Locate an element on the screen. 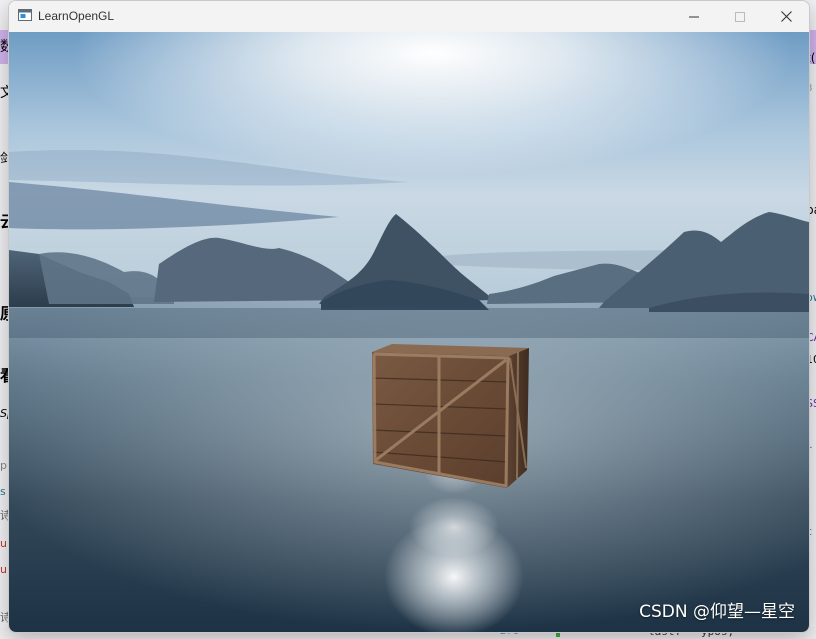  maximize-button is located at coordinates (740, 16).